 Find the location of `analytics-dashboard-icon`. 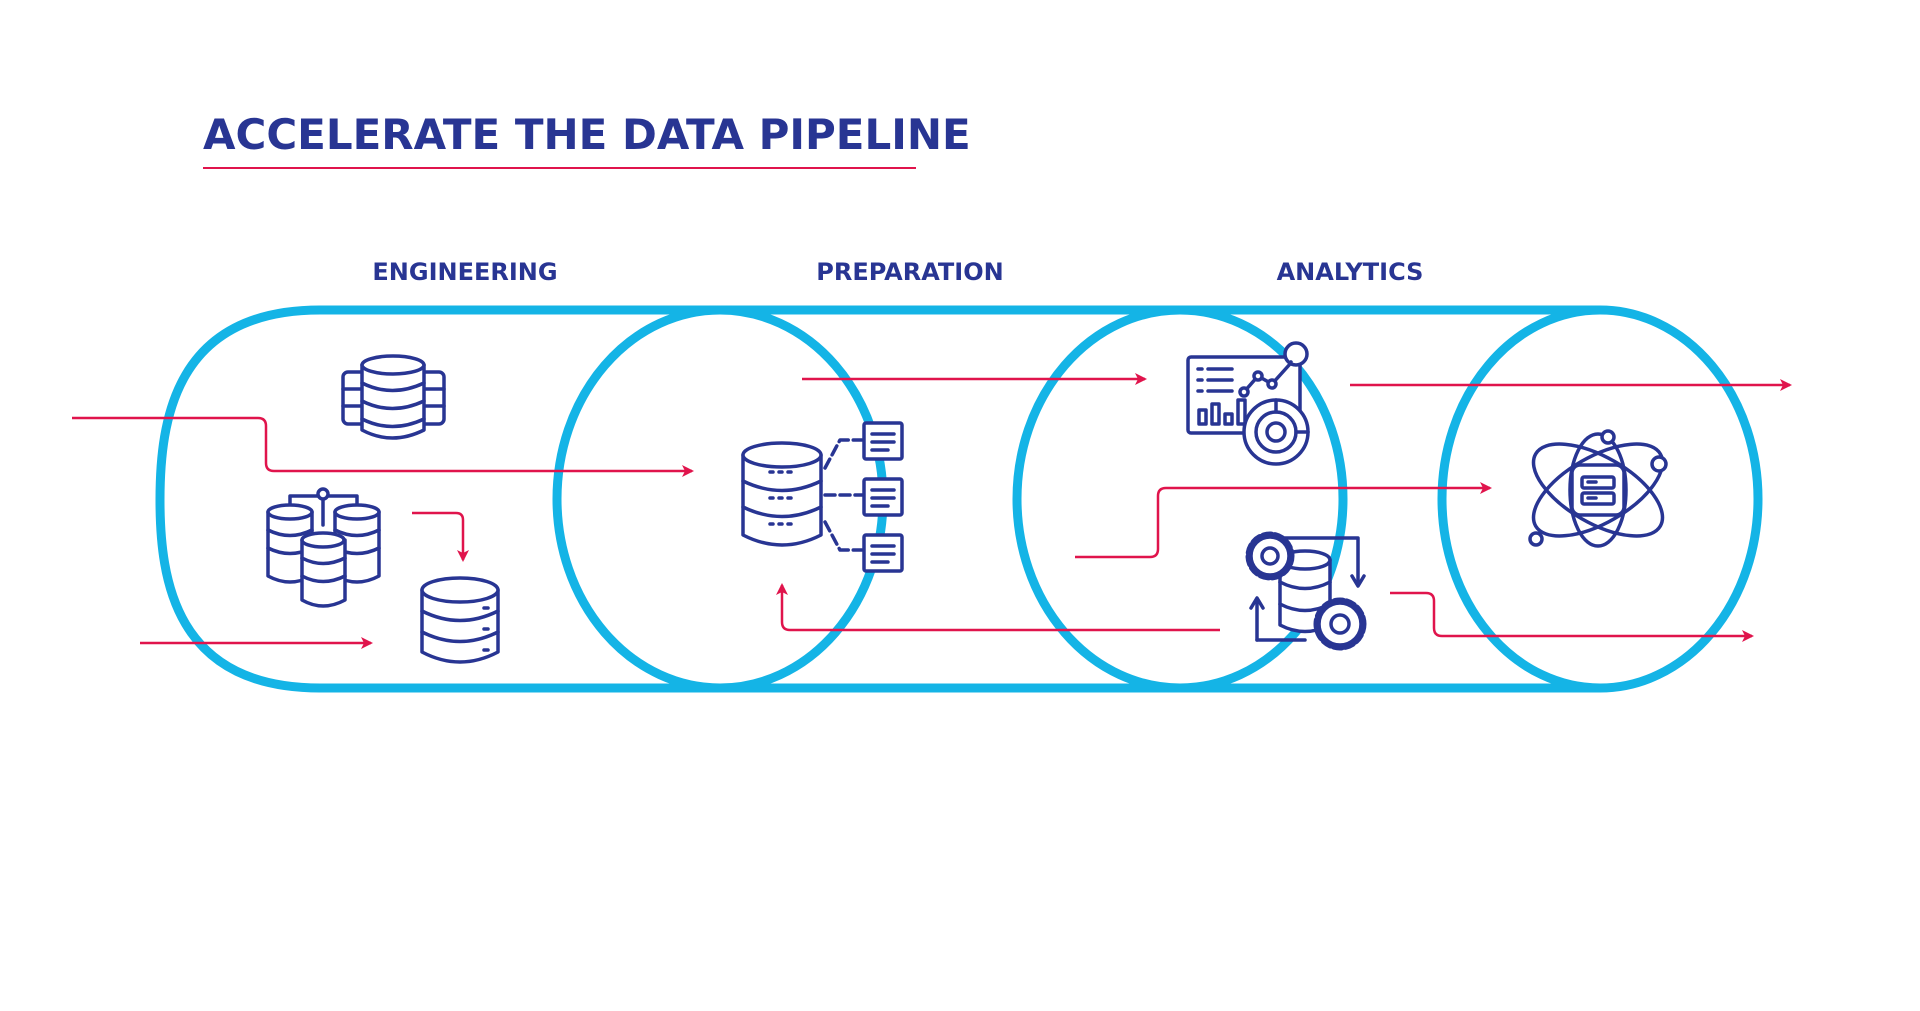

analytics-dashboard-icon is located at coordinates (1248, 403).